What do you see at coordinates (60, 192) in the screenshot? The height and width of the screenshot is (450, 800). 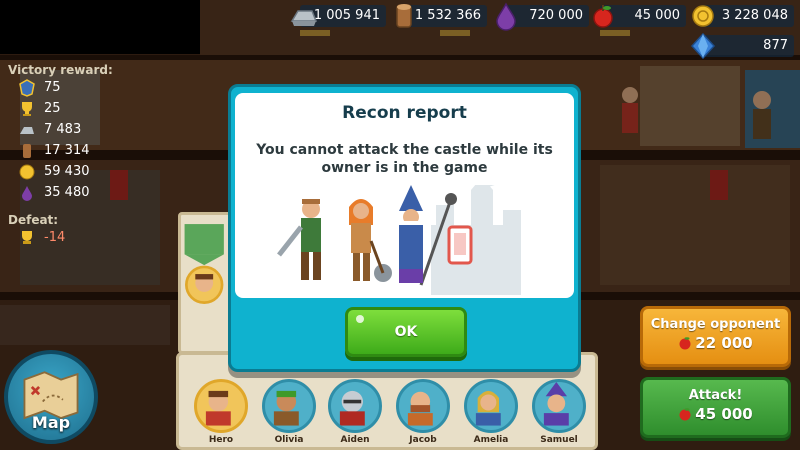 I see `reward-potion: 35 480` at bounding box center [60, 192].